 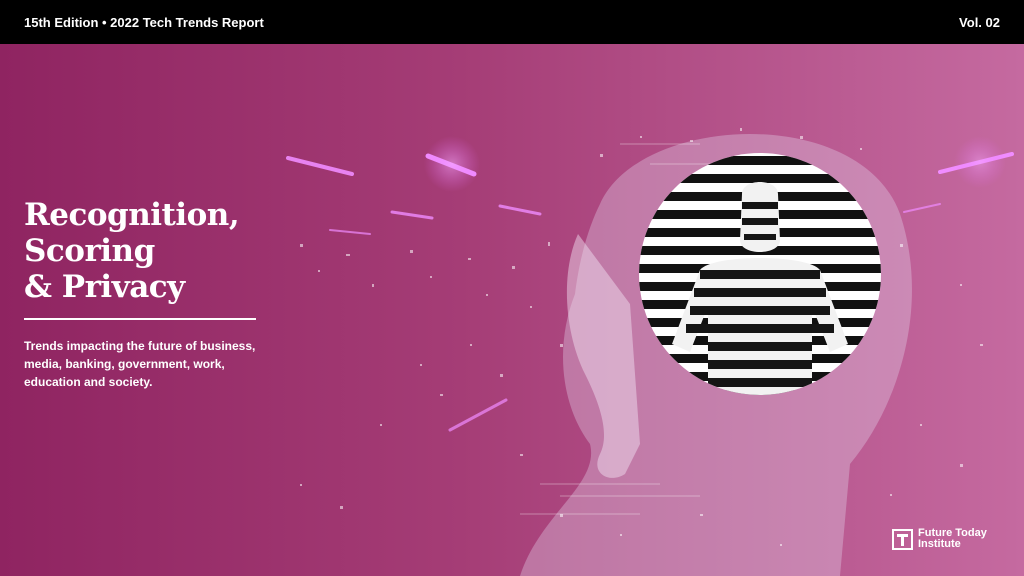 What do you see at coordinates (104, 287) in the screenshot?
I see `title-line: & Privacy` at bounding box center [104, 287].